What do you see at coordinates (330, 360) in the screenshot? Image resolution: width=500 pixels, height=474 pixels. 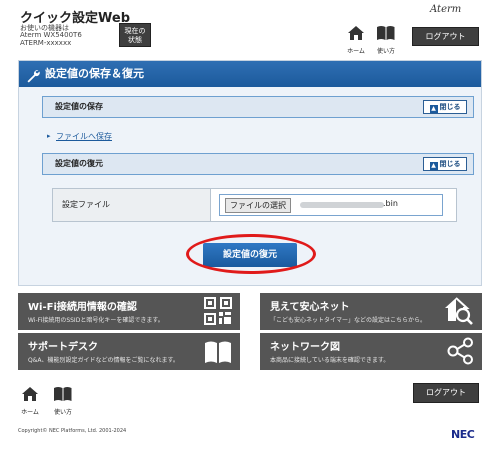 I see `tile-desc: 本商品に接続している端末を確認できます。` at bounding box center [330, 360].